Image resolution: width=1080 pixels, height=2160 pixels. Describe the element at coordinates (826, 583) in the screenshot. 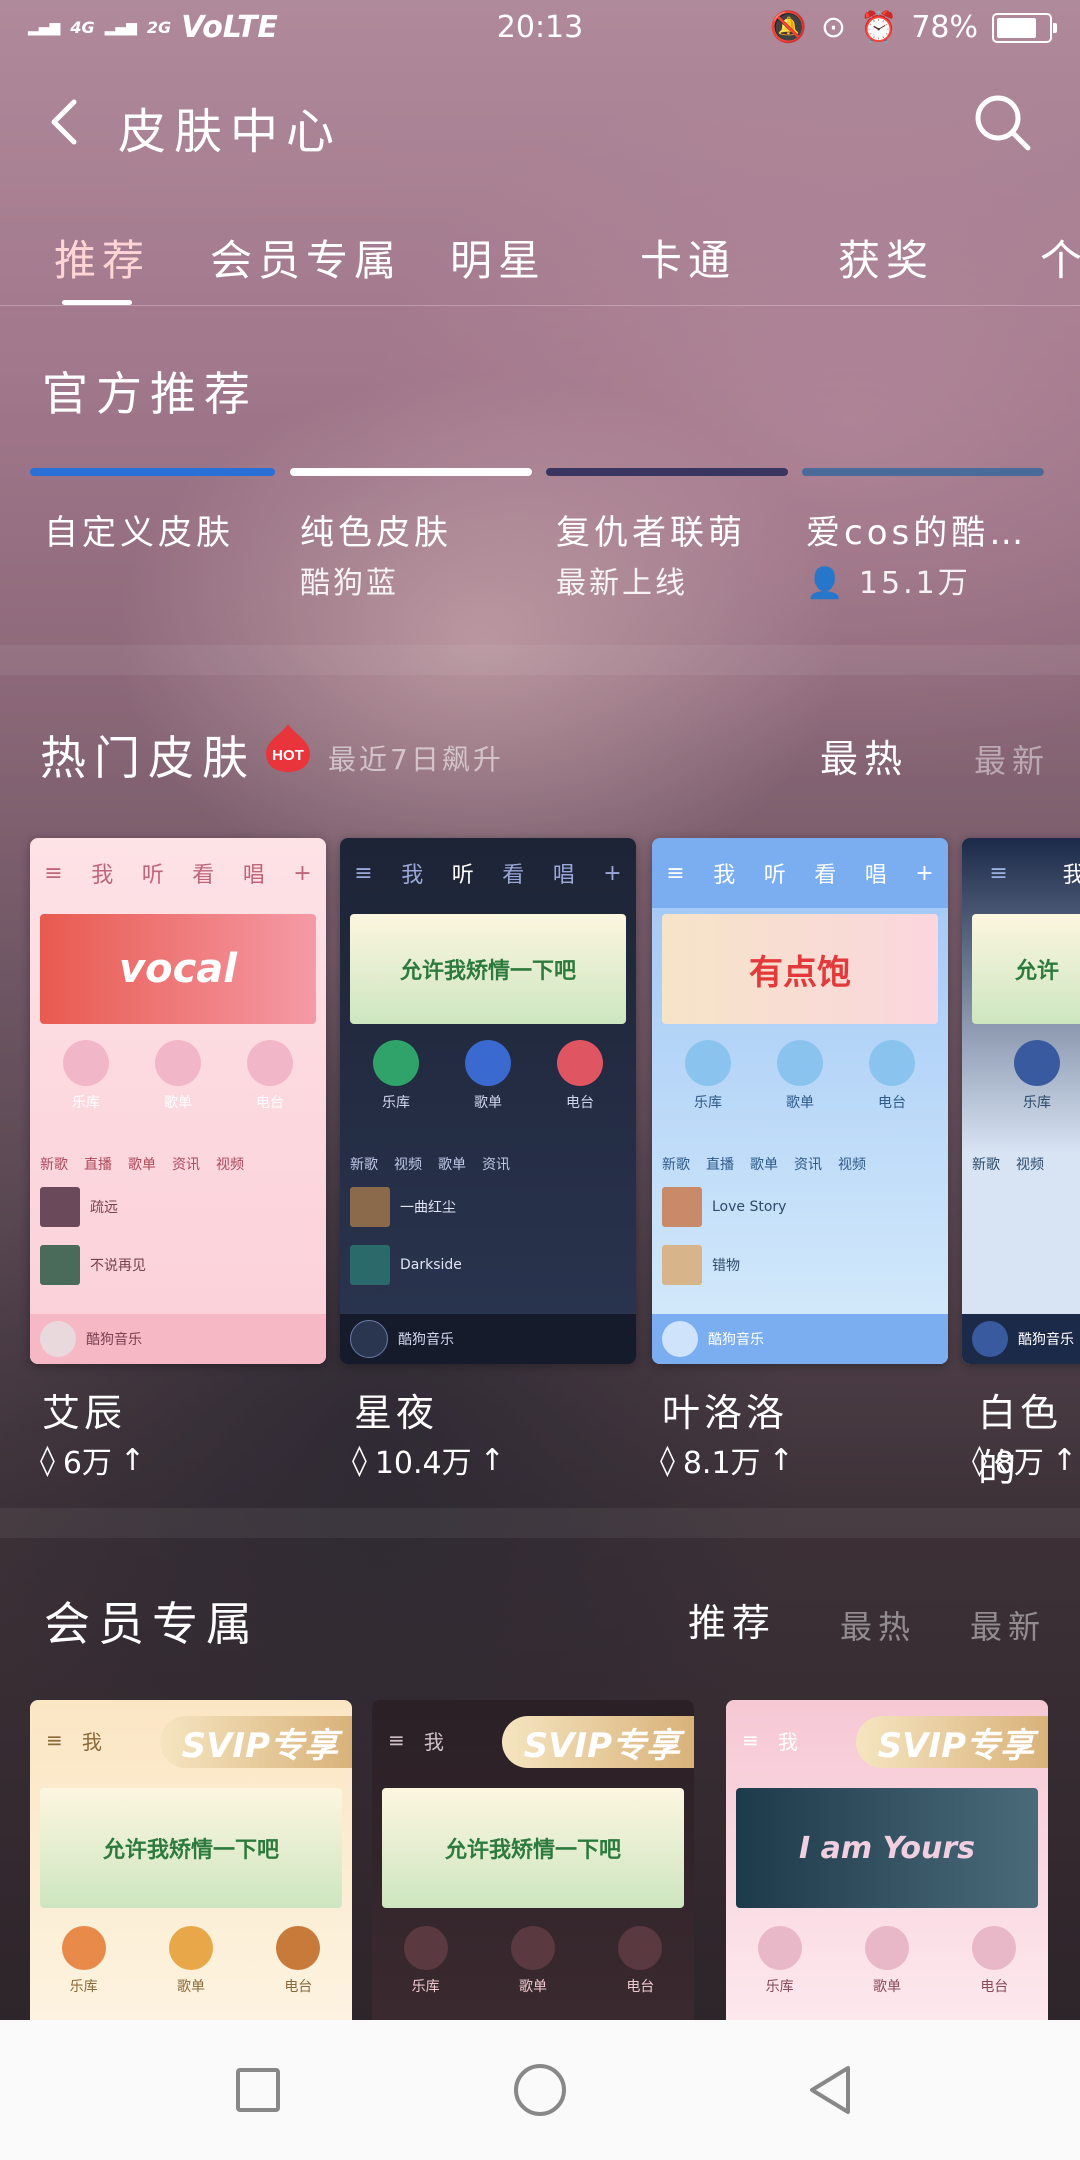

I see `user-icon: 👤` at that location.